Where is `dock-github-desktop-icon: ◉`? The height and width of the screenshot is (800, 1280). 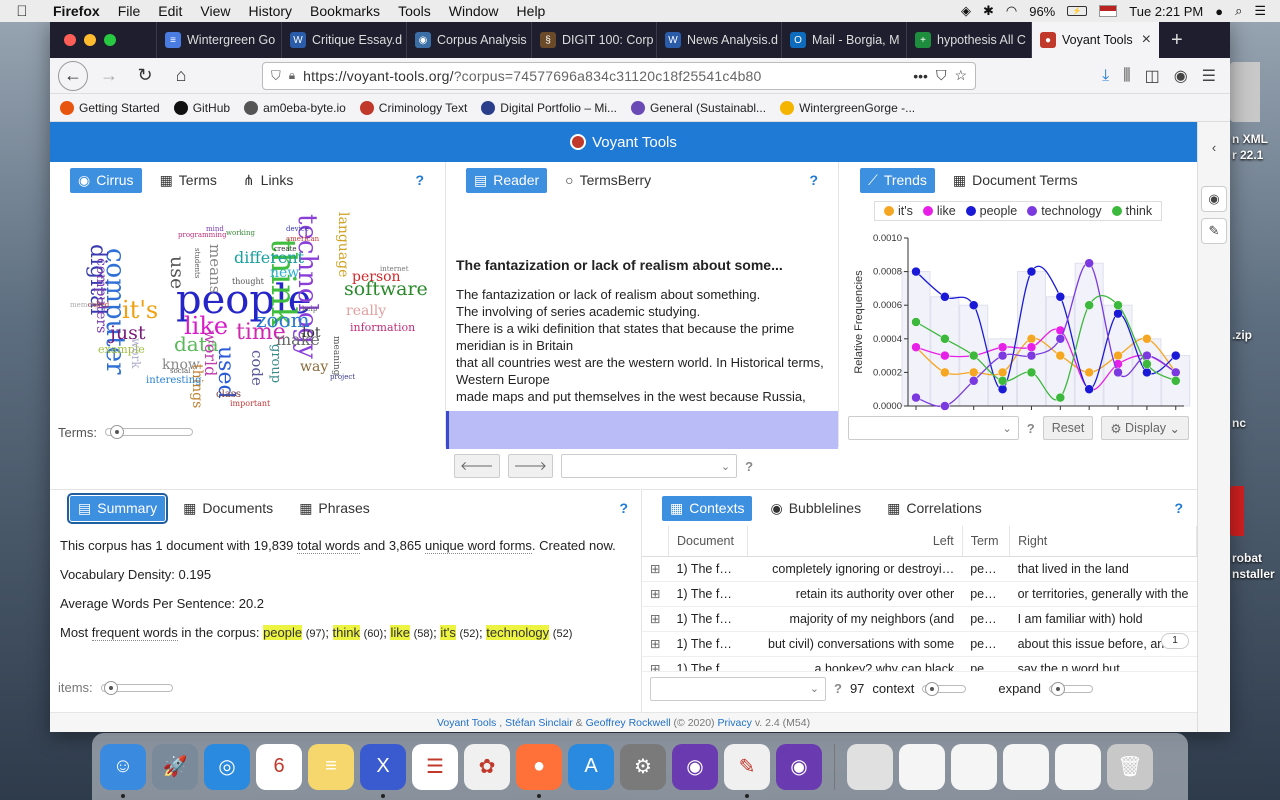 dock-github-desktop-icon: ◉ is located at coordinates (695, 766).